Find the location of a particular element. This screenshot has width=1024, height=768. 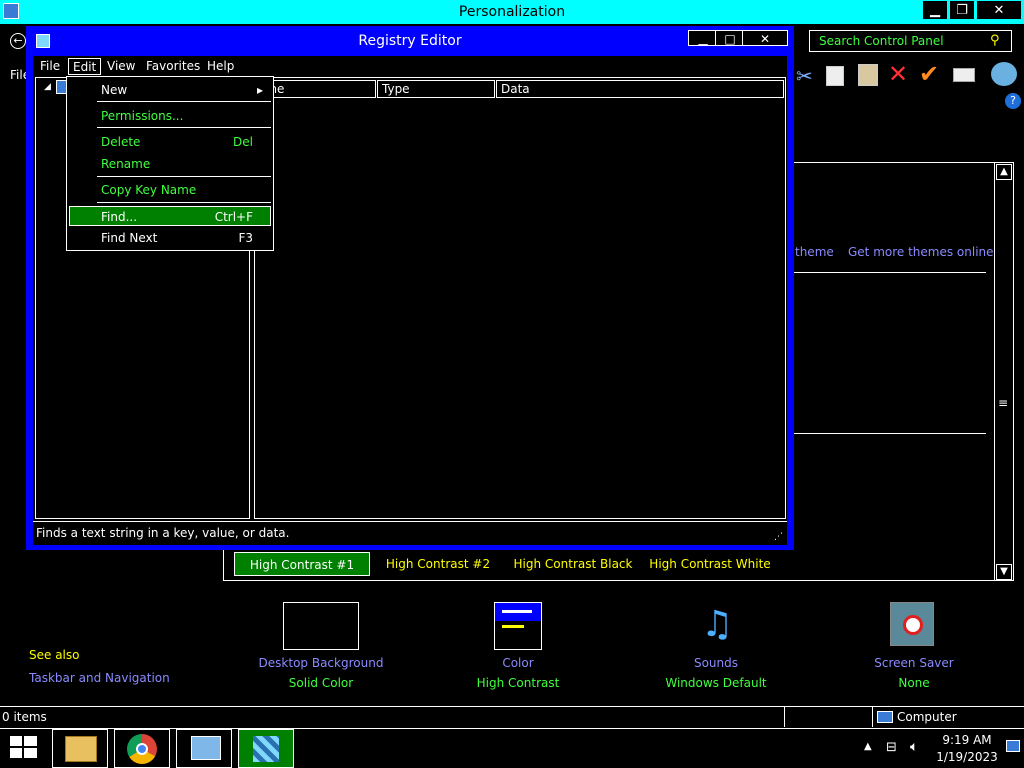

item-count: 0 items is located at coordinates (24, 717).